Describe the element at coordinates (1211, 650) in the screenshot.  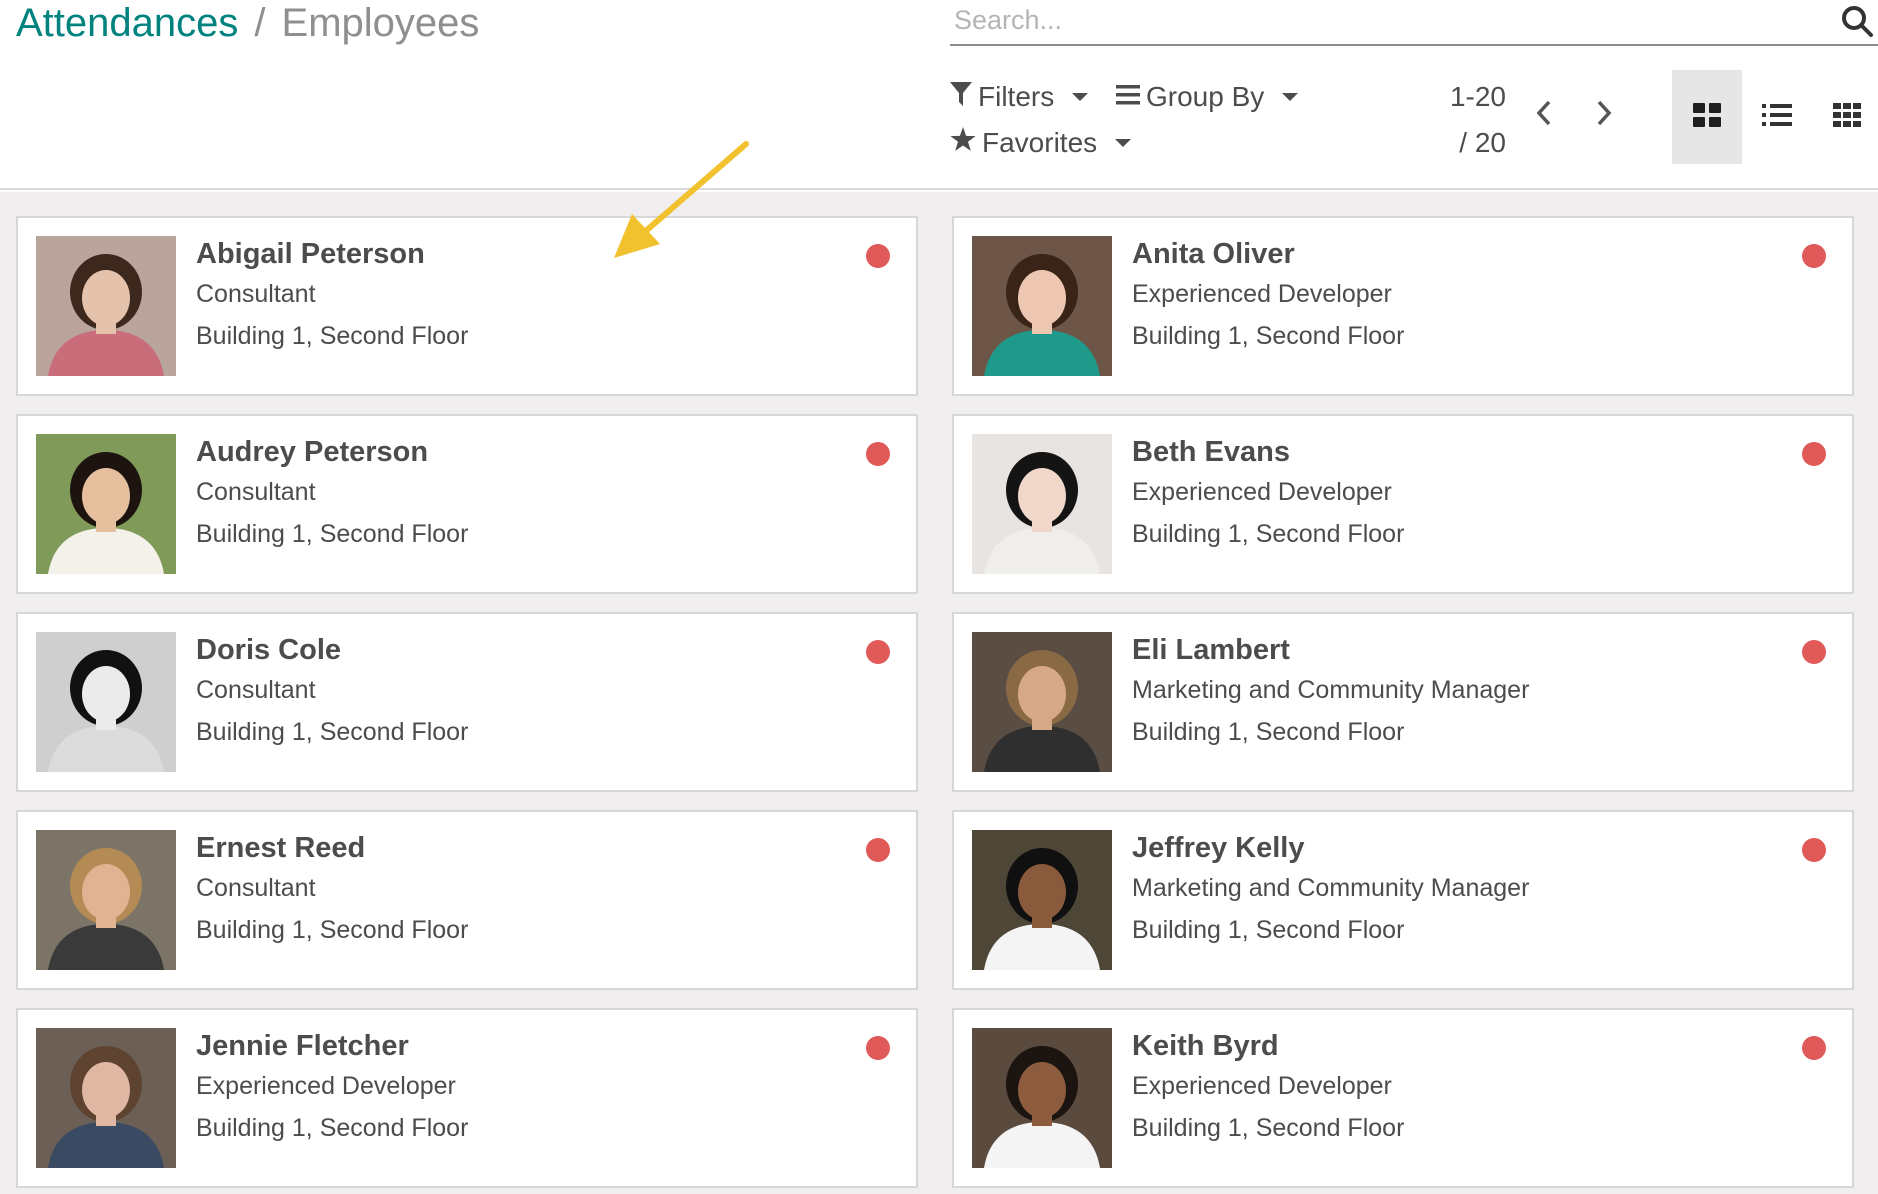
I see `employee-name: Eli Lambert` at that location.